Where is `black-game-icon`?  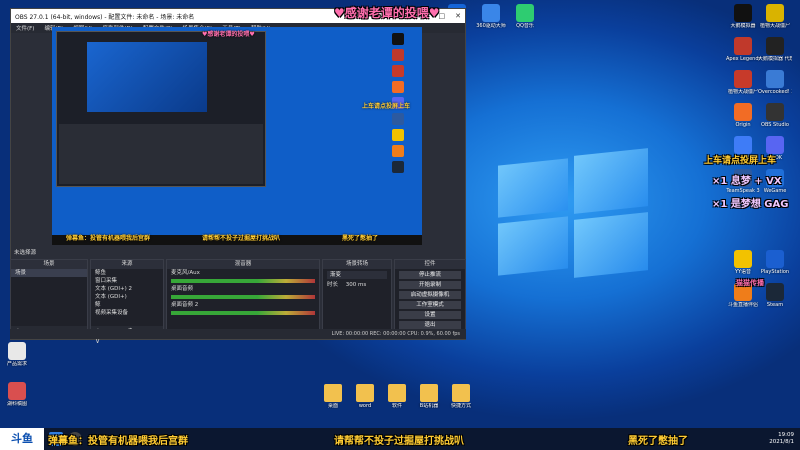
black-game-icon is located at coordinates (743, 13).